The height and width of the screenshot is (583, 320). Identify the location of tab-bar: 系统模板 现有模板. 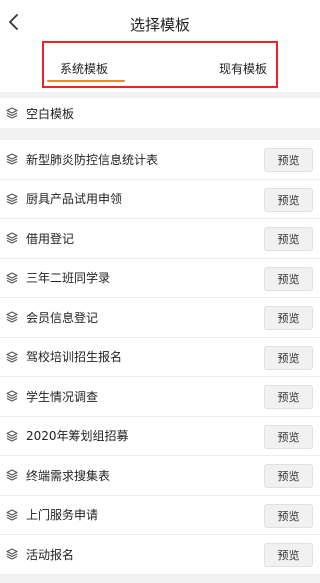
(160, 68).